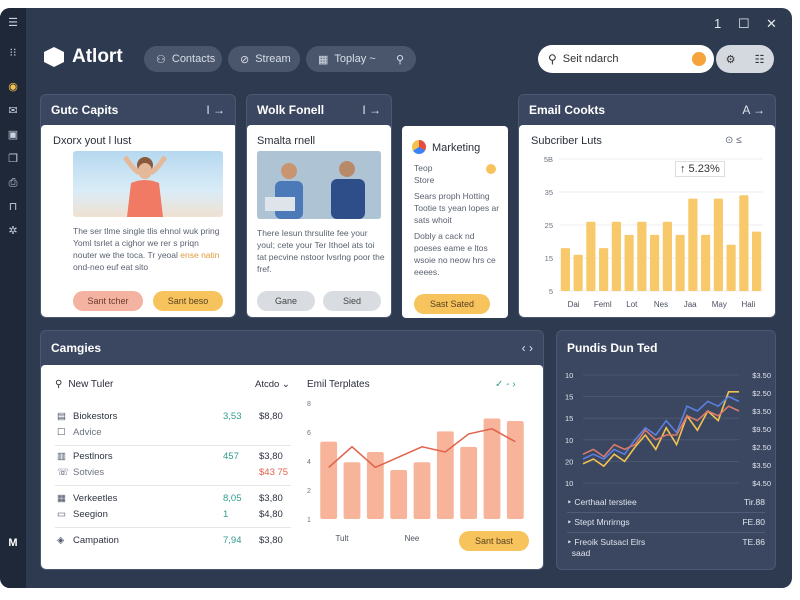  What do you see at coordinates (89, 472) in the screenshot?
I see `row-label: Sotvies` at bounding box center [89, 472].